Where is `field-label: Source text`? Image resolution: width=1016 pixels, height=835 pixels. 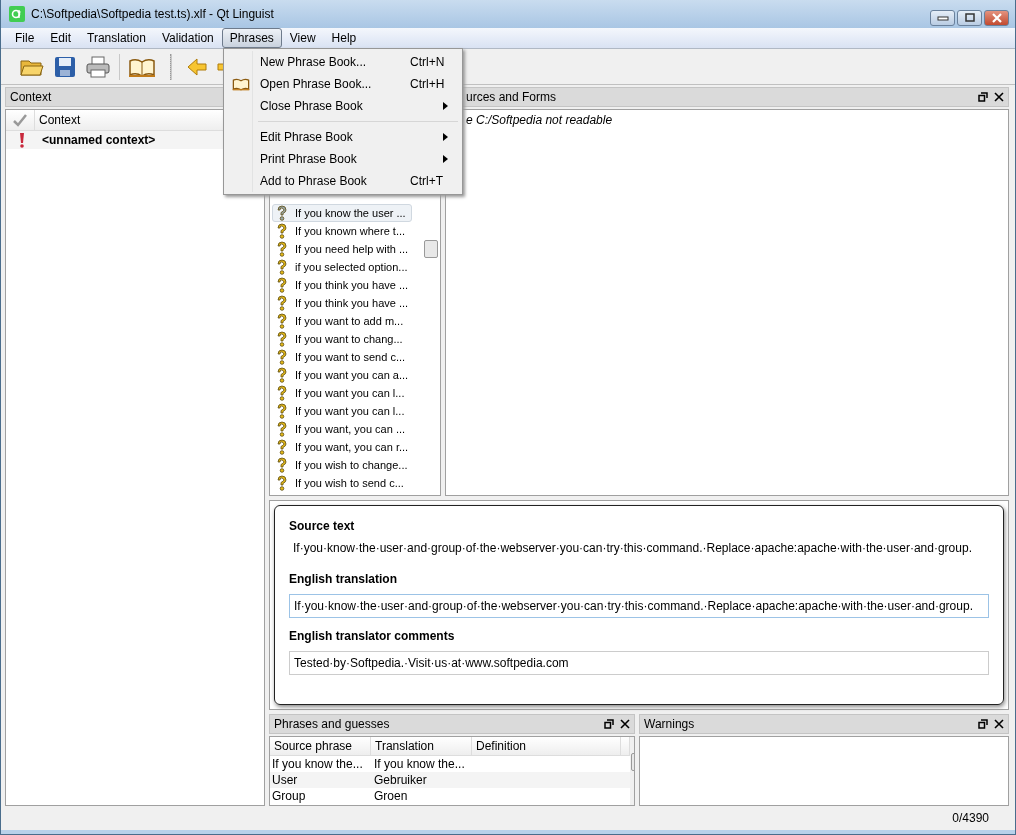 field-label: Source text is located at coordinates (322, 526).